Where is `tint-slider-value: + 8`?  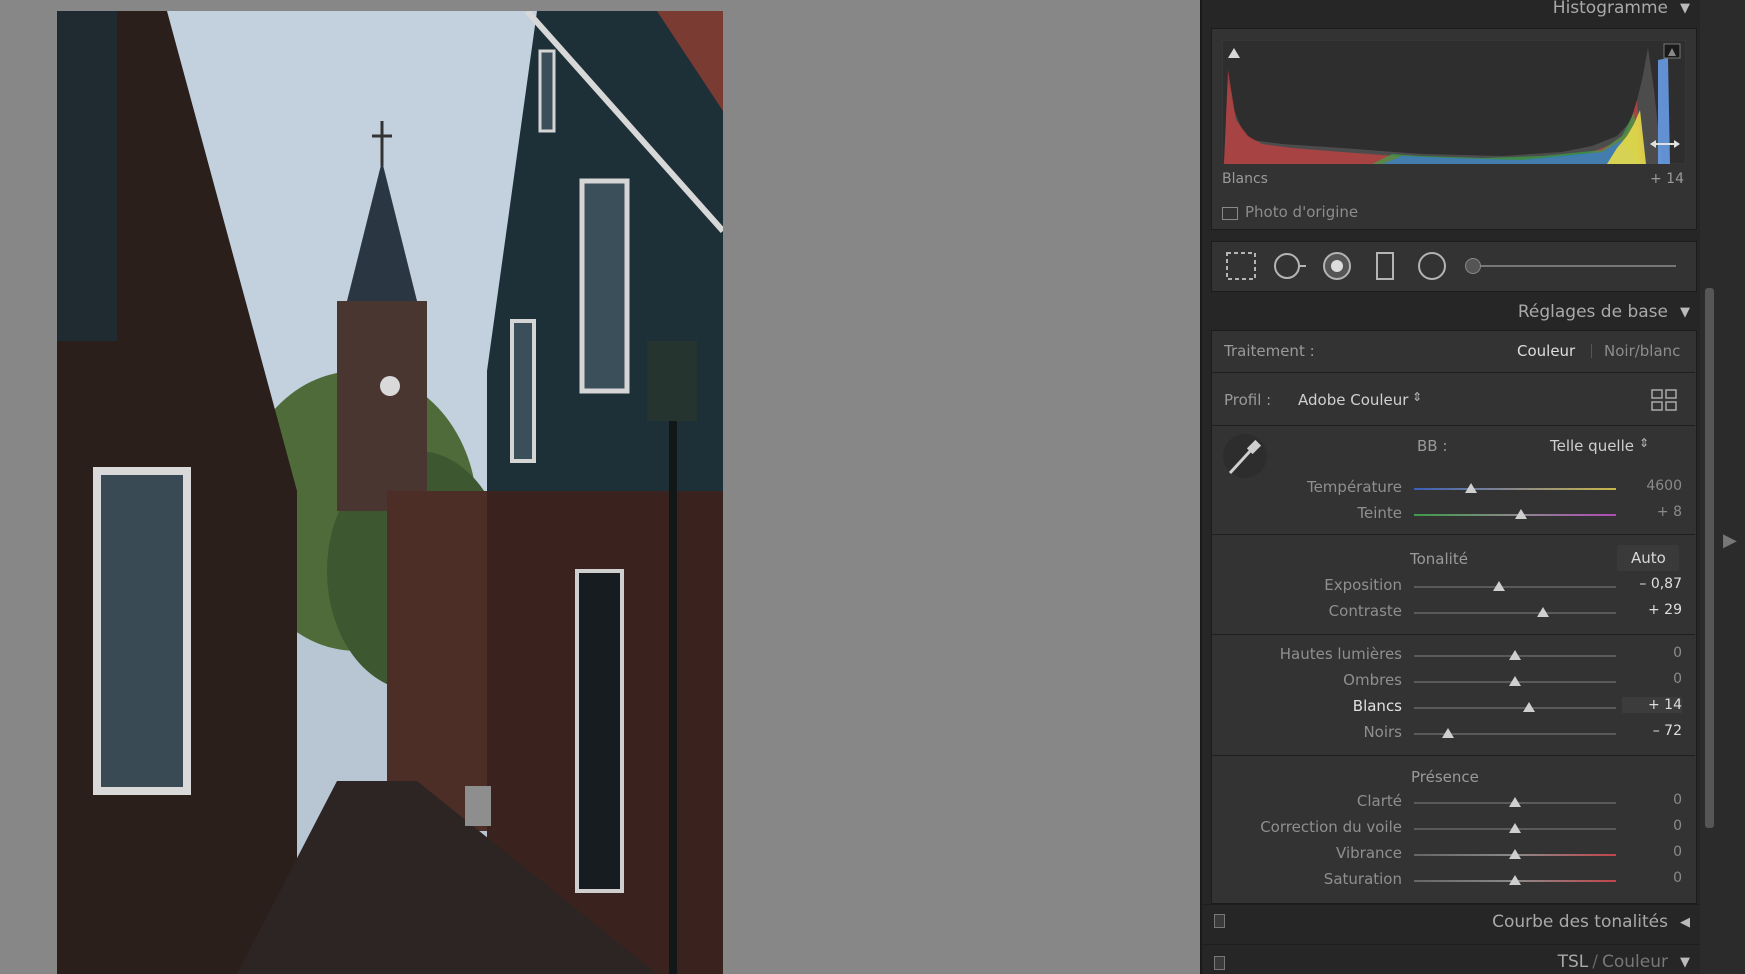
tint-slider-value: + 8 is located at coordinates (1652, 512).